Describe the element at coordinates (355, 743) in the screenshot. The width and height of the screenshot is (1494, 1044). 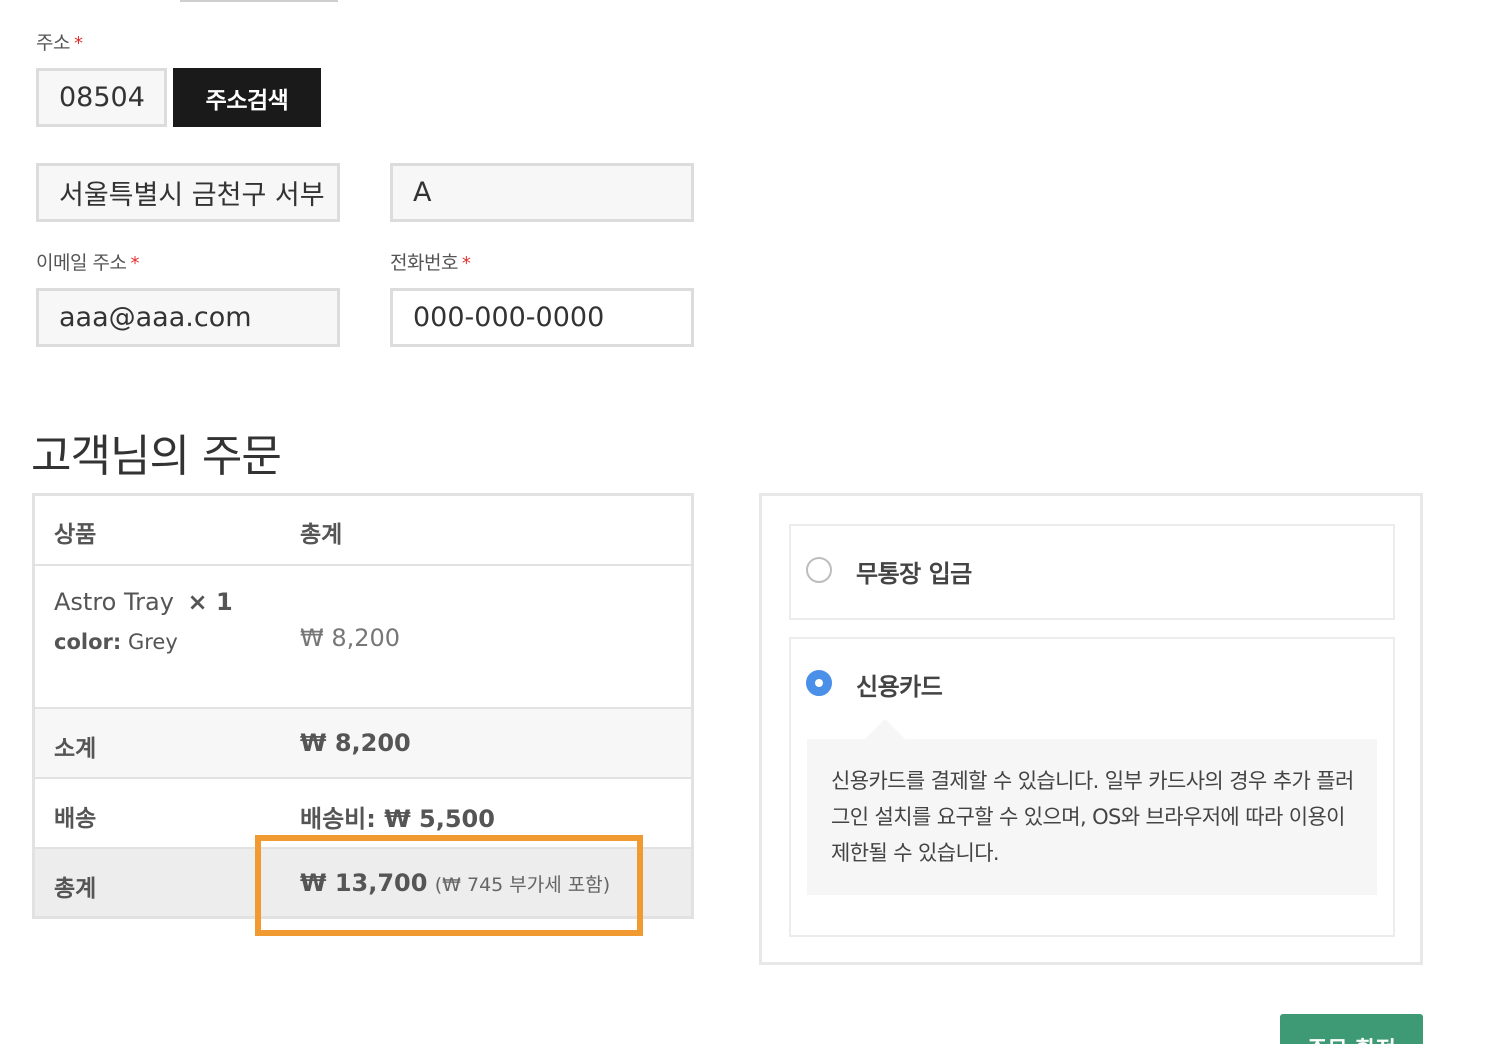
I see `subtotal-value: ₩ 8,200` at that location.